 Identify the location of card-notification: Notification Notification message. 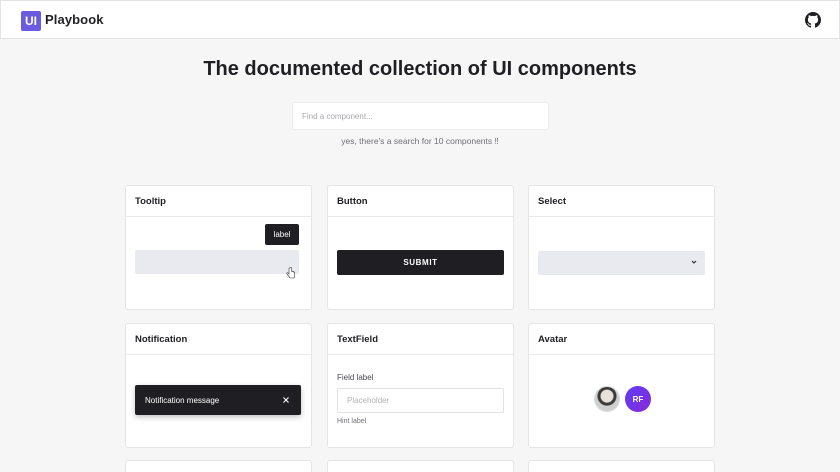
(218, 385).